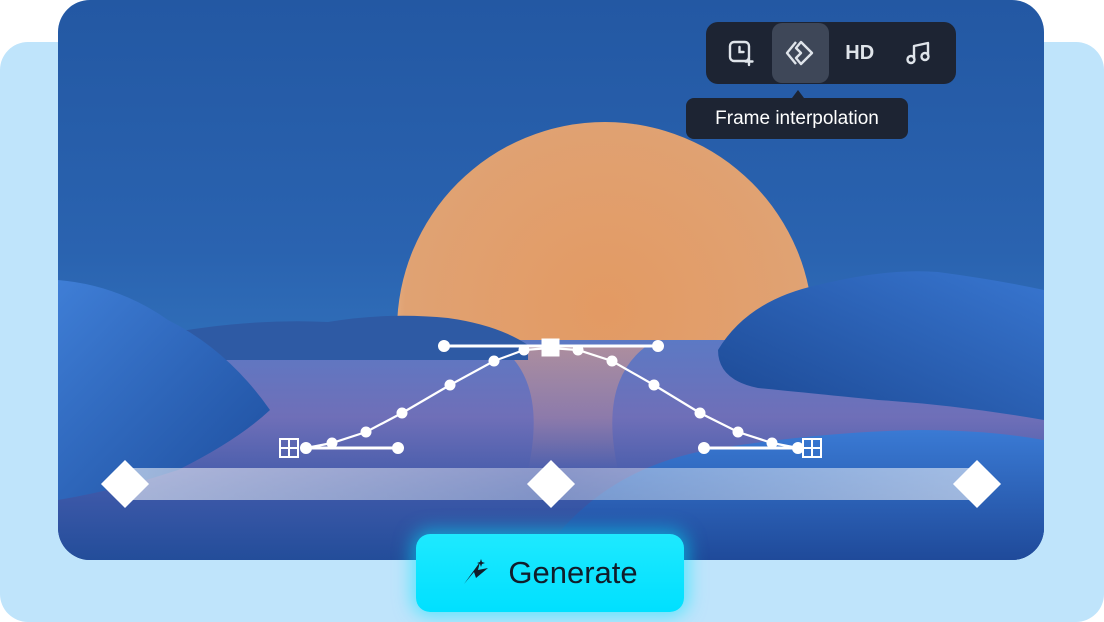 This screenshot has width=1104, height=622. I want to click on frame-interpolation-tooltip: Frame interpolation, so click(797, 118).